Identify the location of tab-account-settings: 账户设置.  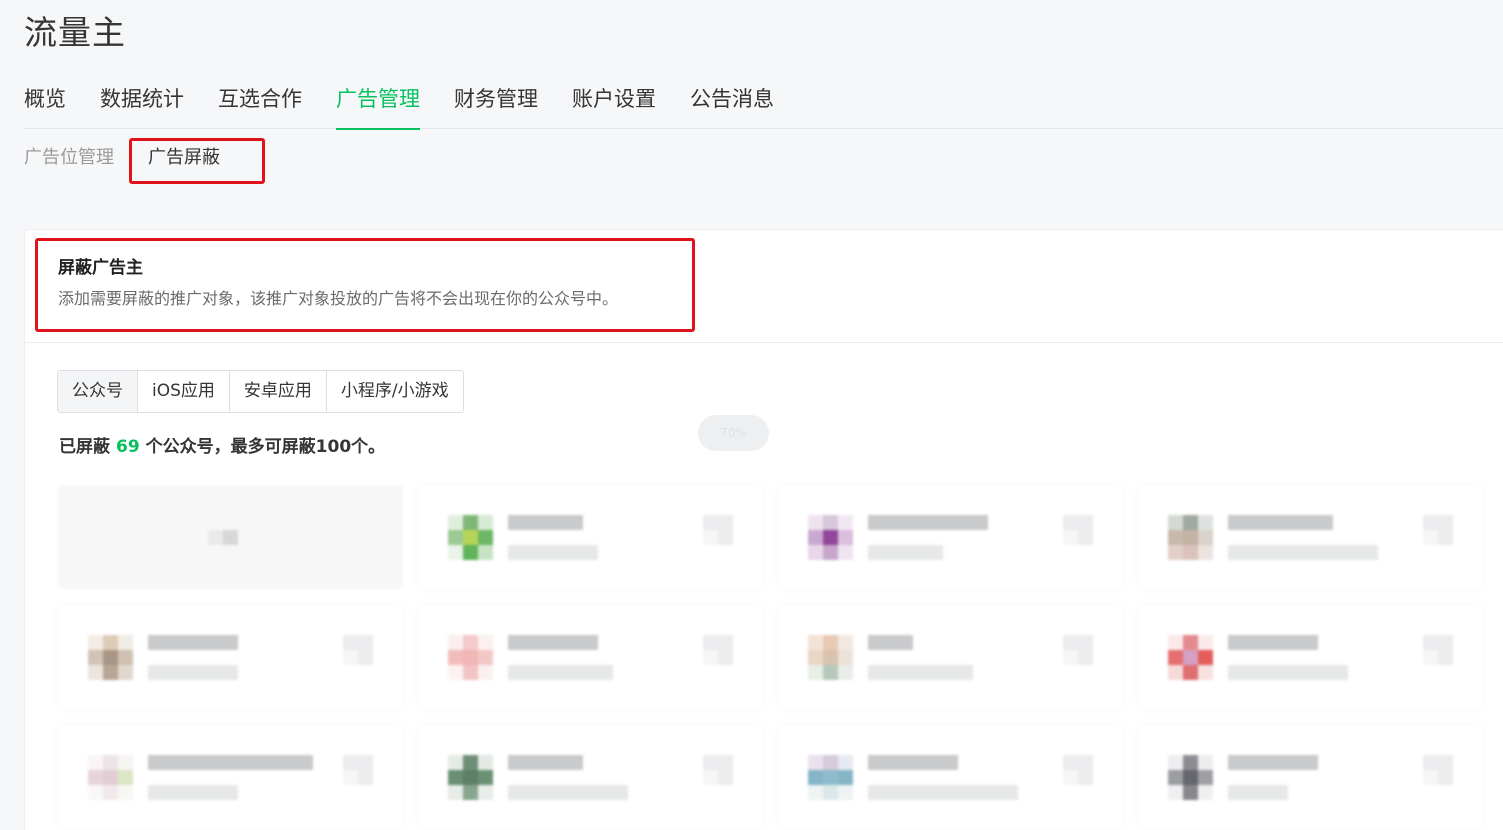
(614, 104).